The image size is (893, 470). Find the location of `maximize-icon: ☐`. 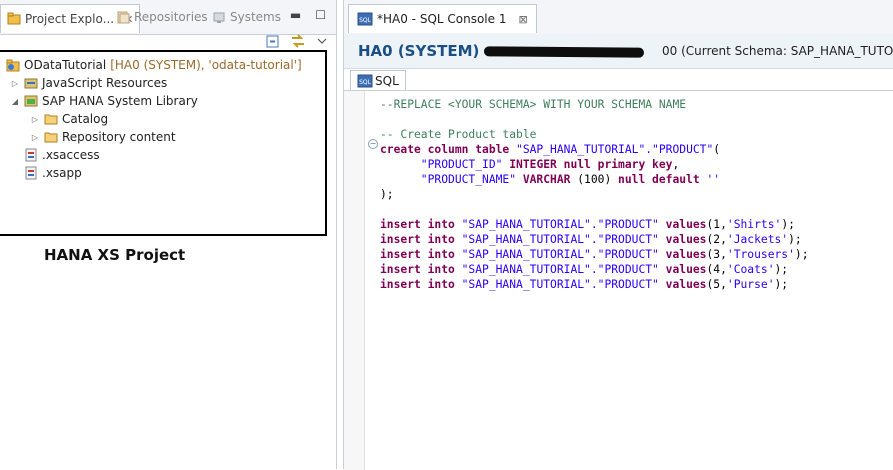

maximize-icon: ☐ is located at coordinates (320, 15).